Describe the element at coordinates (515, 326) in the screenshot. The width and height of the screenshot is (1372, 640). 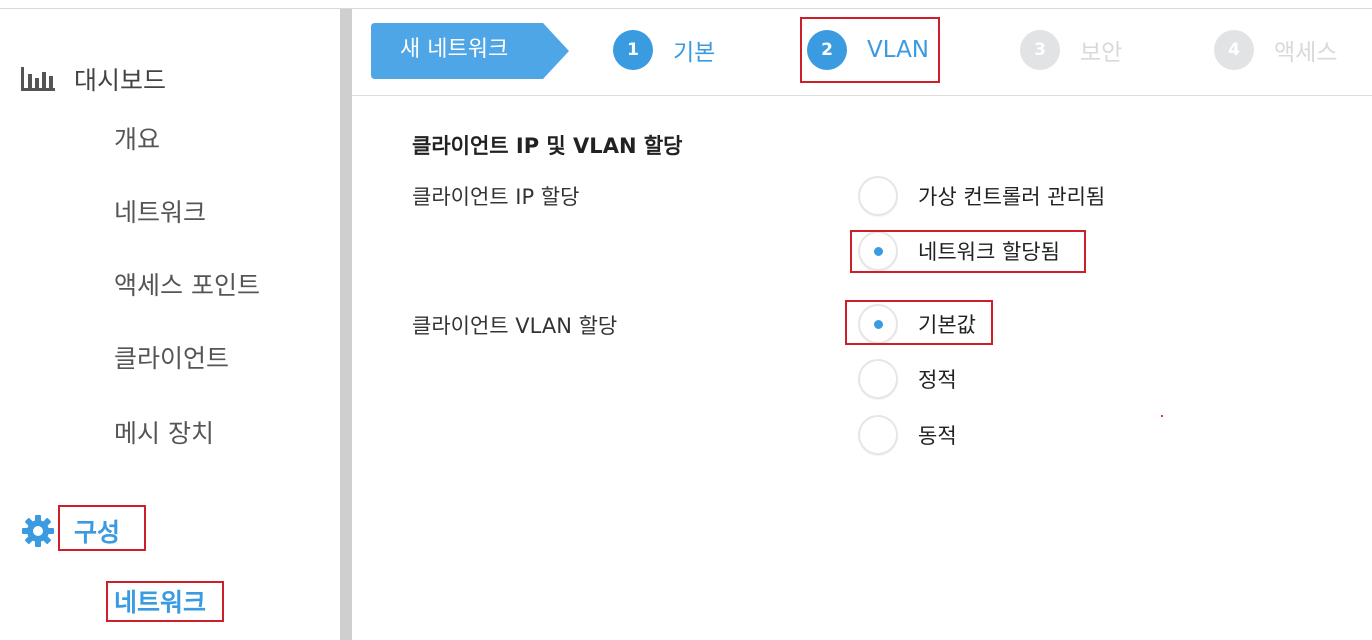
I see `client-vlan-assignment-label: 클라이언트 VLAN 할당` at that location.